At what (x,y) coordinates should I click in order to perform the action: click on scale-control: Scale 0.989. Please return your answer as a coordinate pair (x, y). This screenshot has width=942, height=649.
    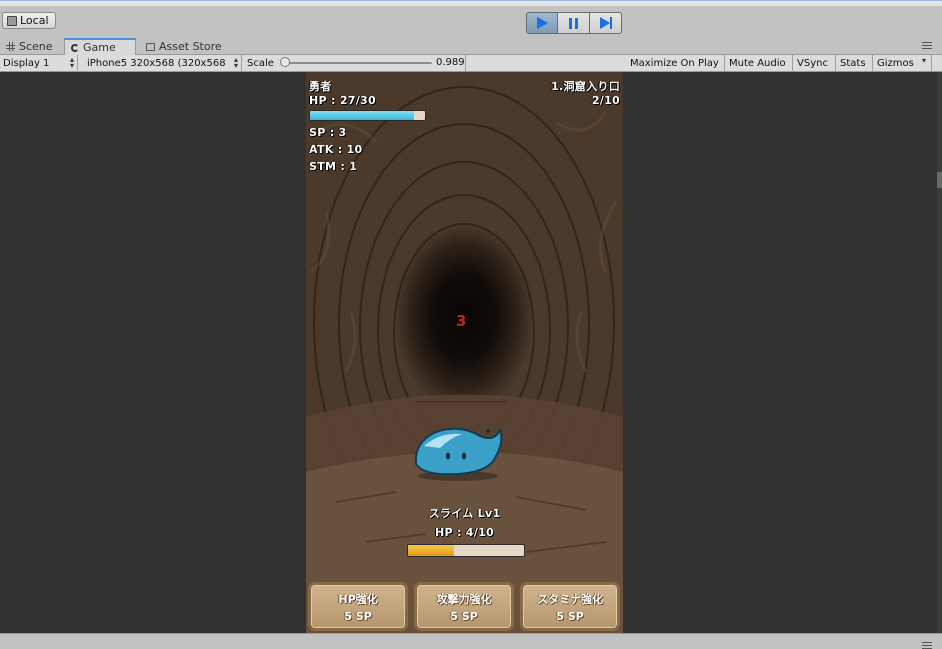
    Looking at the image, I should click on (355, 63).